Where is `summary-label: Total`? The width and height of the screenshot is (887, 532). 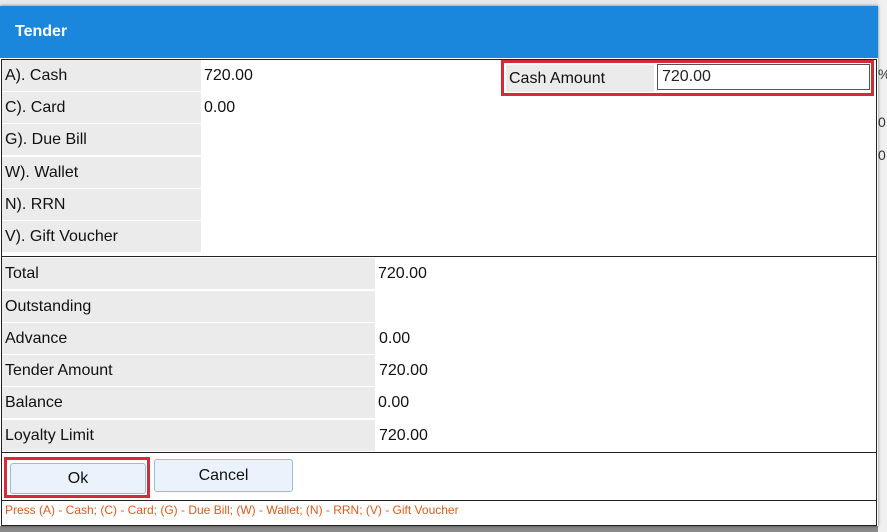 summary-label: Total is located at coordinates (188, 273).